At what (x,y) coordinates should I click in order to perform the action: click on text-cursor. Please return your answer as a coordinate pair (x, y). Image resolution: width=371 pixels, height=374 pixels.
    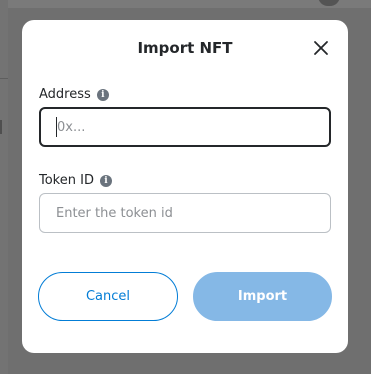
    Looking at the image, I should click on (56, 127).